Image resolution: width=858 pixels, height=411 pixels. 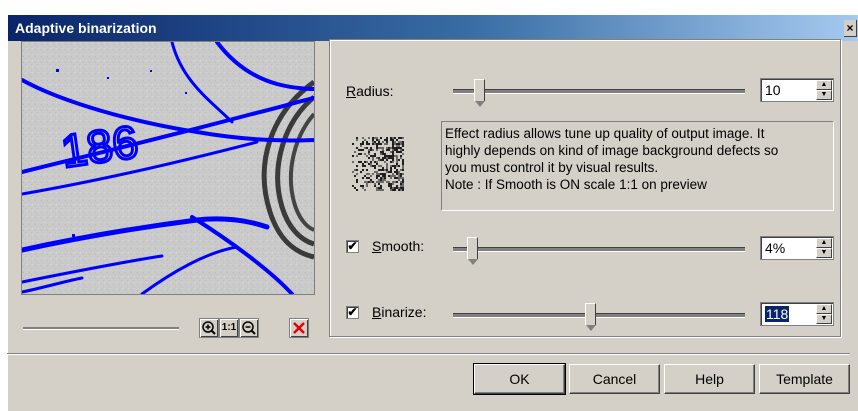 What do you see at coordinates (101, 328) in the screenshot?
I see `zoom-slider-track` at bounding box center [101, 328].